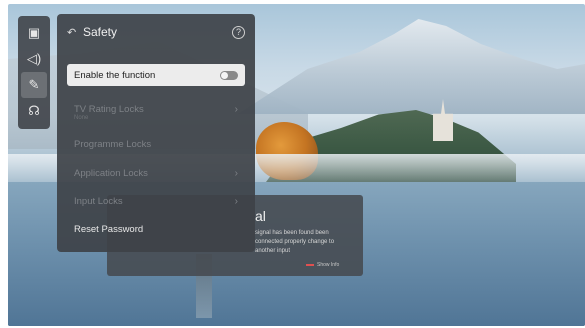 Image resolution: width=585 pixels, height=328 pixels. Describe the element at coordinates (229, 75) in the screenshot. I see `enable-toggle` at that location.